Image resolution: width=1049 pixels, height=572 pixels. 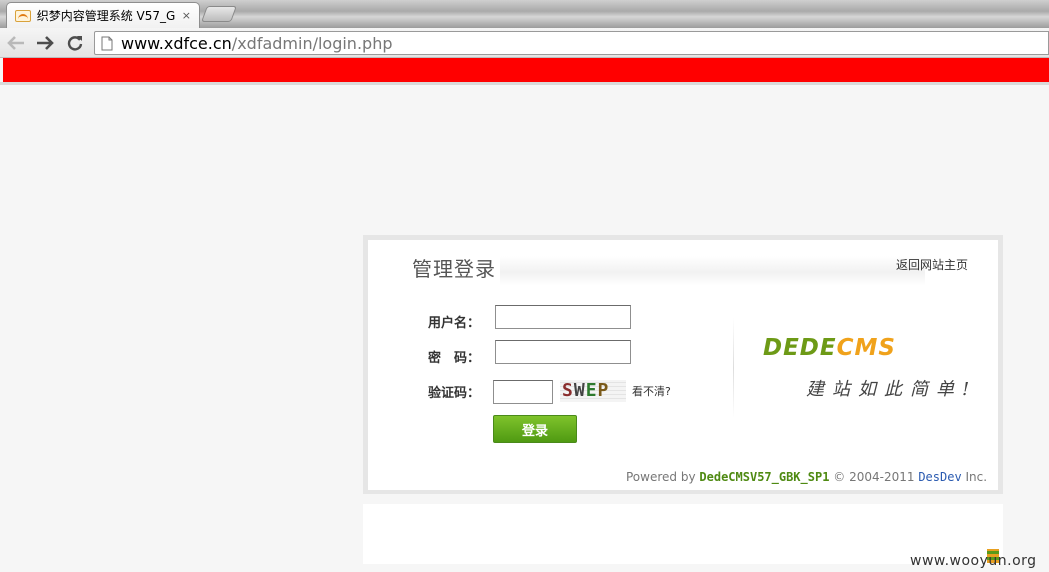 What do you see at coordinates (939, 477) in the screenshot?
I see `company-link: DesDev` at bounding box center [939, 477].